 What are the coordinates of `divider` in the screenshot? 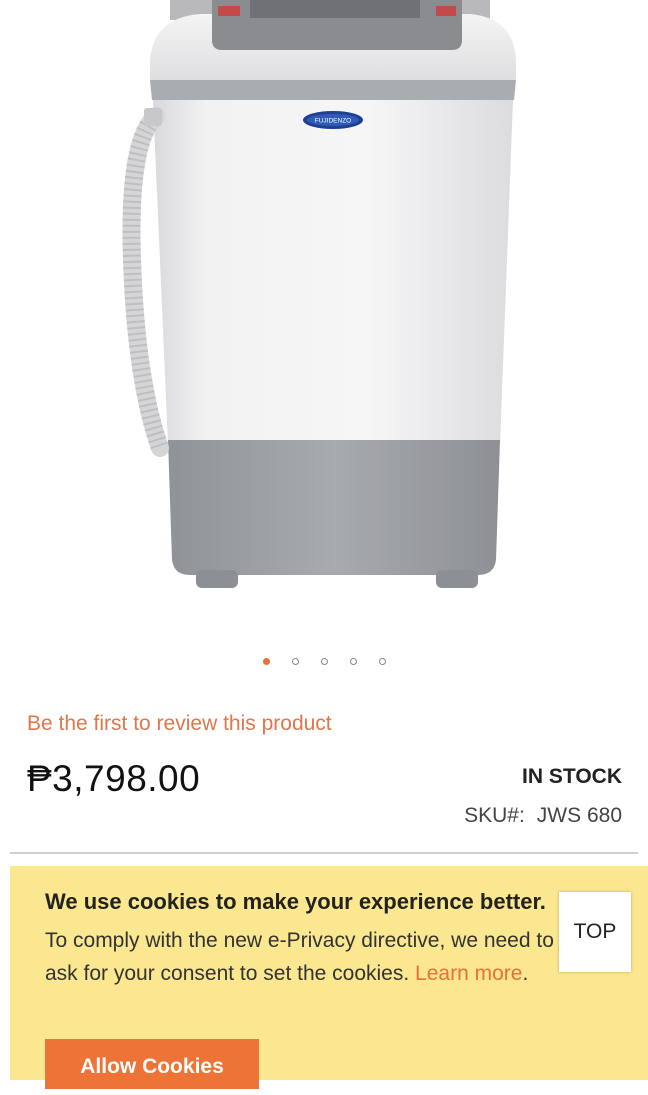 It's located at (324, 853).